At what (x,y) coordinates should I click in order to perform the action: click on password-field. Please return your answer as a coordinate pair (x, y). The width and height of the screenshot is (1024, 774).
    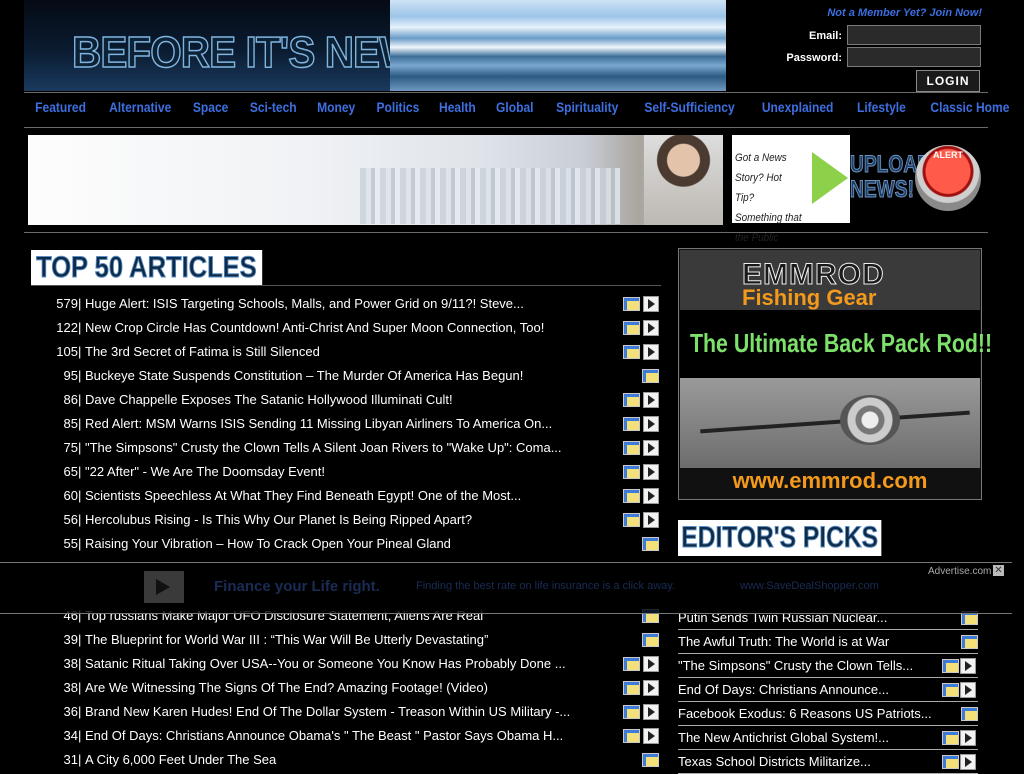
    Looking at the image, I should click on (914, 57).